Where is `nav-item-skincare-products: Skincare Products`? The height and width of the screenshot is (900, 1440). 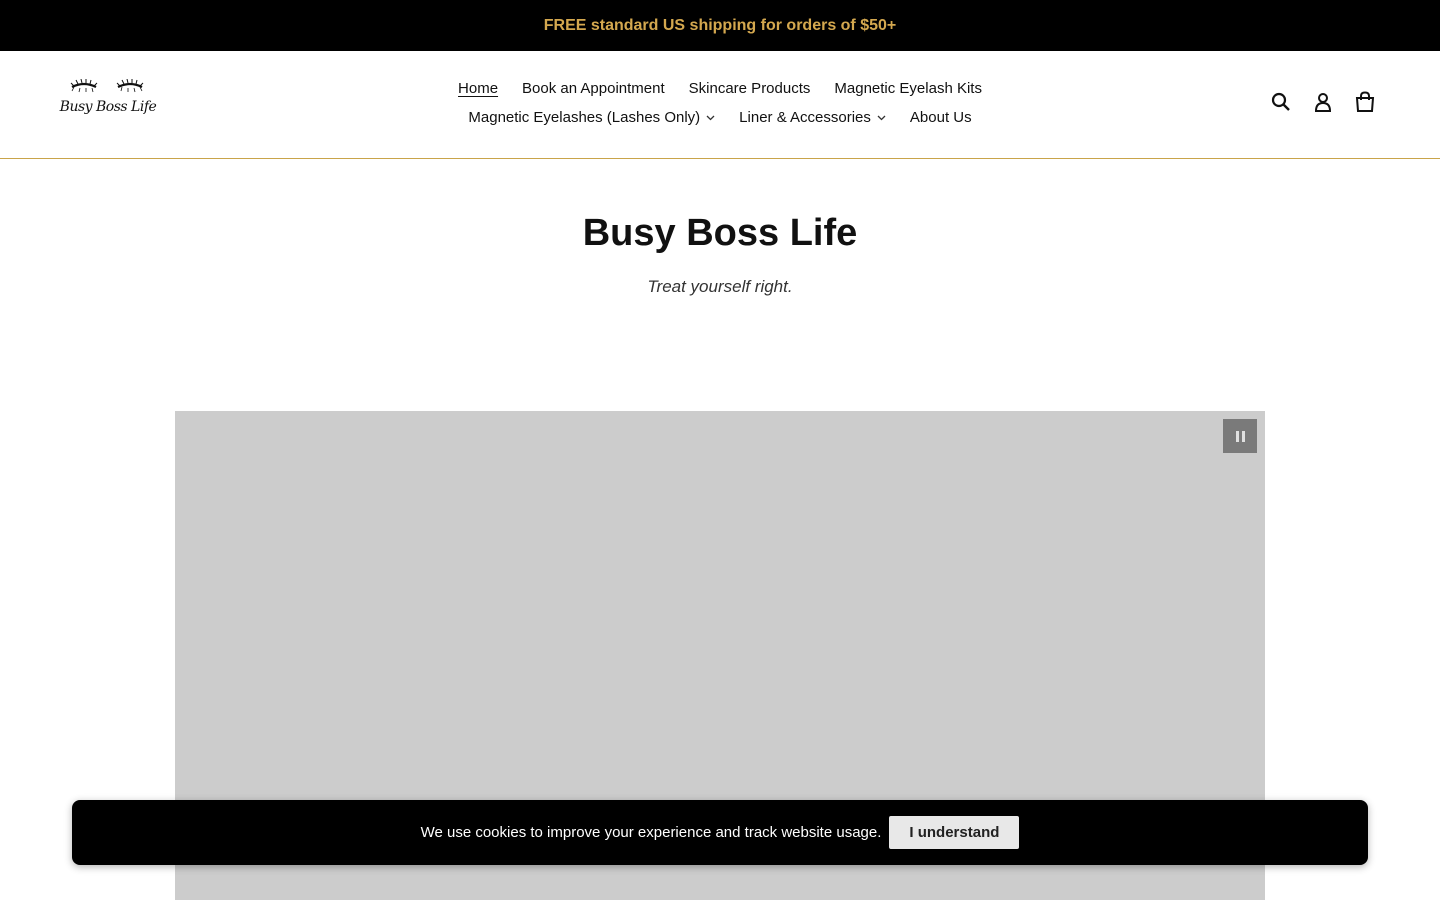 nav-item-skincare-products: Skincare Products is located at coordinates (750, 88).